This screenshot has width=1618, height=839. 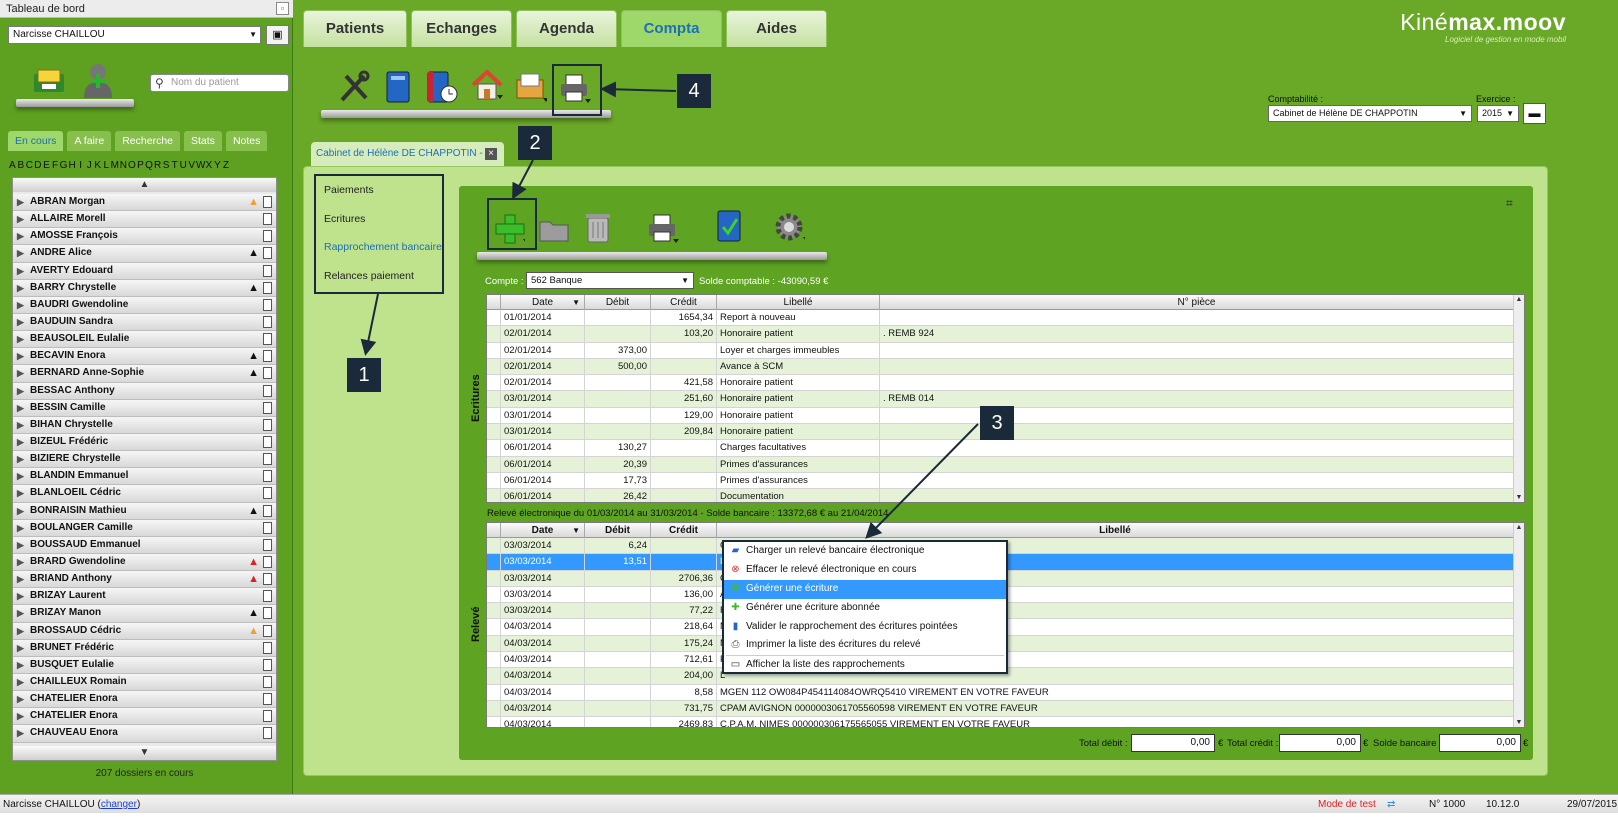 I want to click on exercice-select: 2015 ▼, so click(x=1498, y=113).